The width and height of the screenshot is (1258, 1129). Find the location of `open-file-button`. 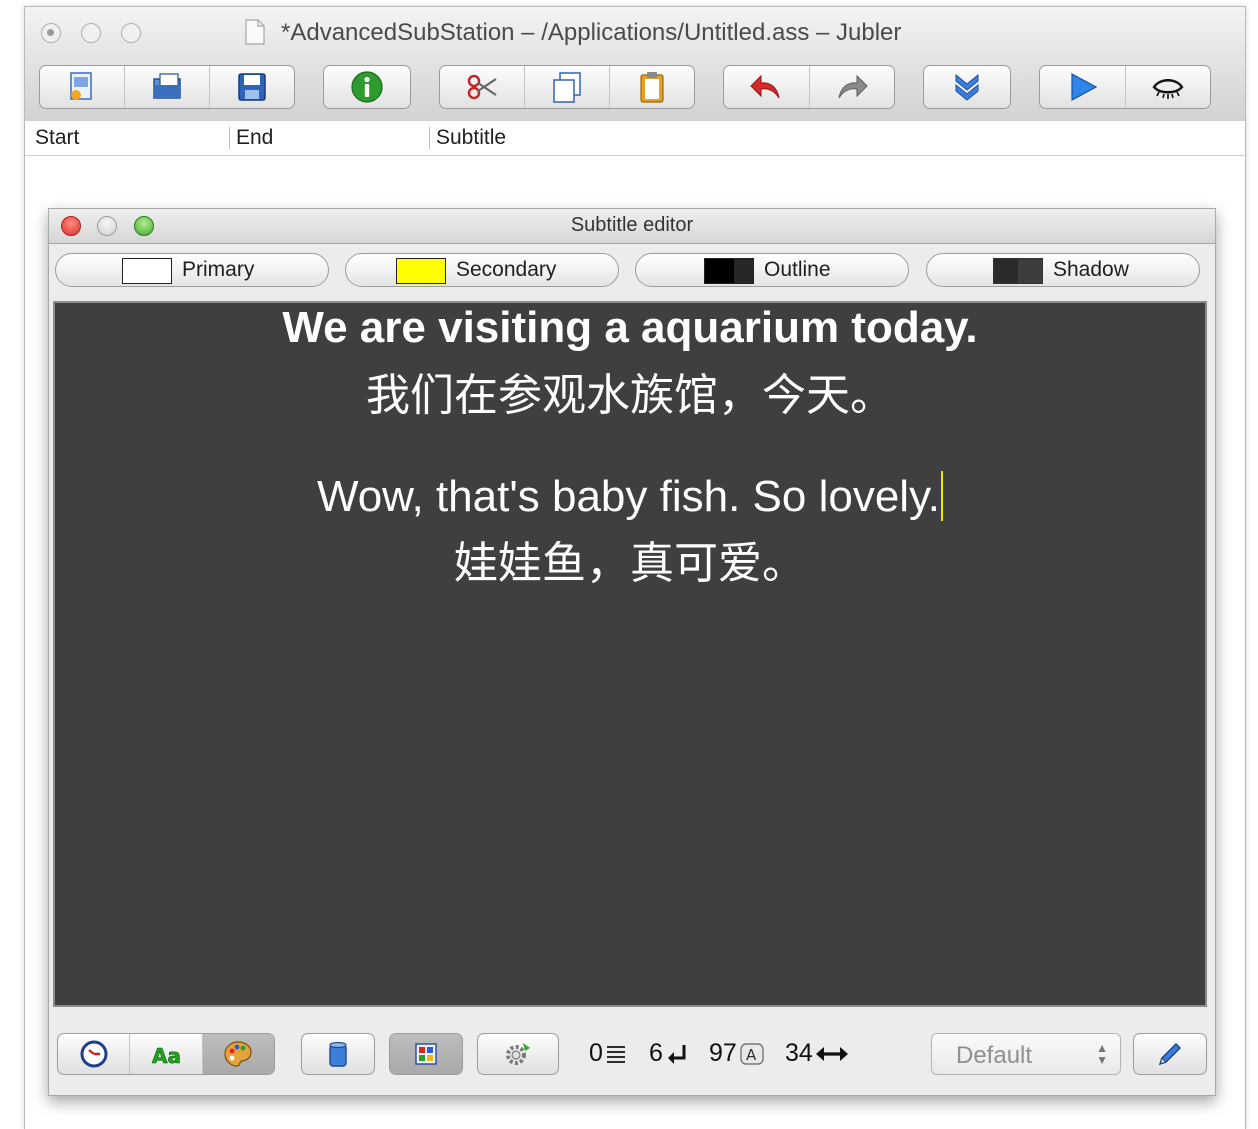

open-file-button is located at coordinates (167, 87).